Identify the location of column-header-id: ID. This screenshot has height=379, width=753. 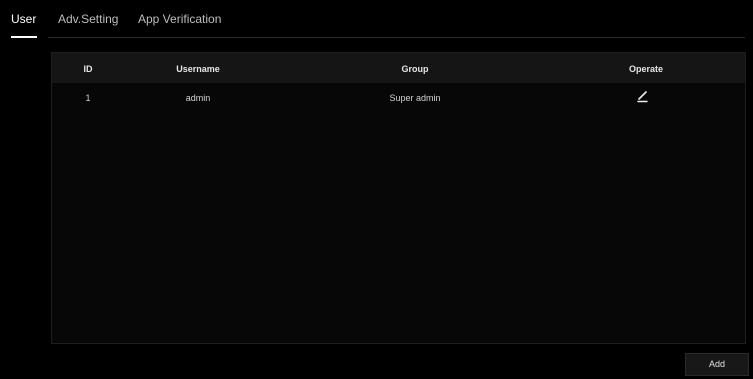
(88, 69).